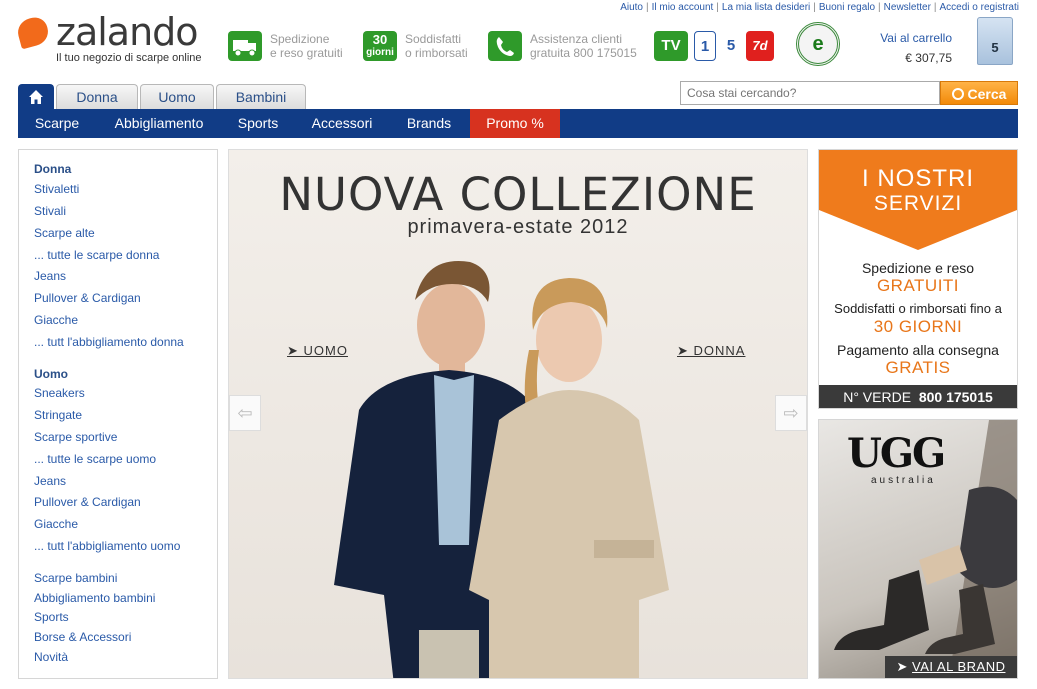  What do you see at coordinates (57, 123) in the screenshot?
I see `nav-scarpe: Scarpe` at bounding box center [57, 123].